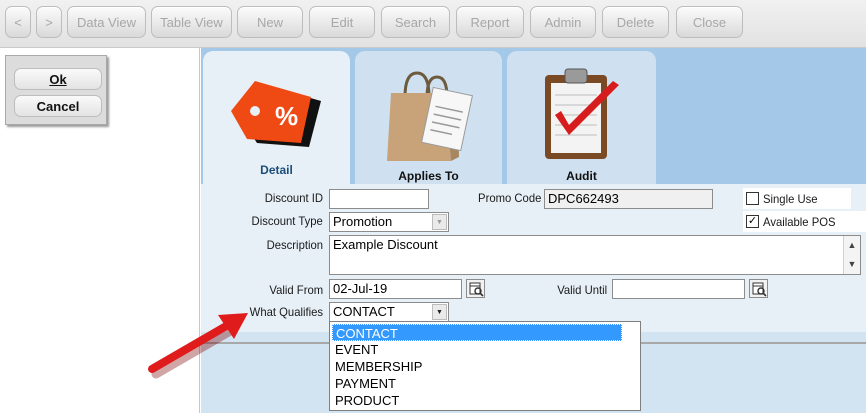 The width and height of the screenshot is (866, 413). What do you see at coordinates (628, 199) in the screenshot?
I see `promo-code-field: DPC662493` at bounding box center [628, 199].